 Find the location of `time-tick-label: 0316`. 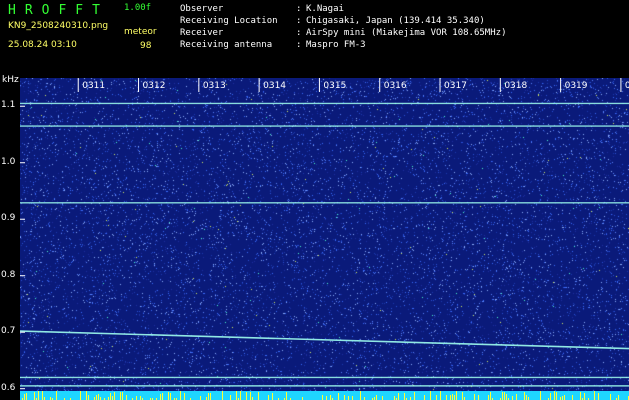

time-tick-label: 0316 is located at coordinates (395, 86).